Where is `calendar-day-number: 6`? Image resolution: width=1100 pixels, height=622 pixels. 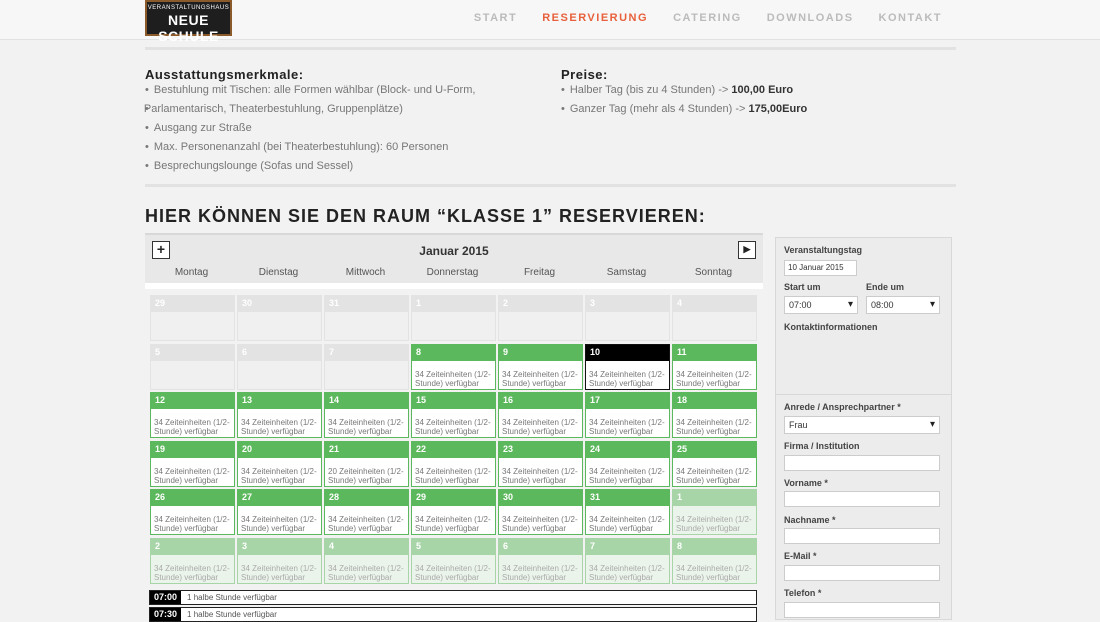 calendar-day-number: 6 is located at coordinates (279, 352).